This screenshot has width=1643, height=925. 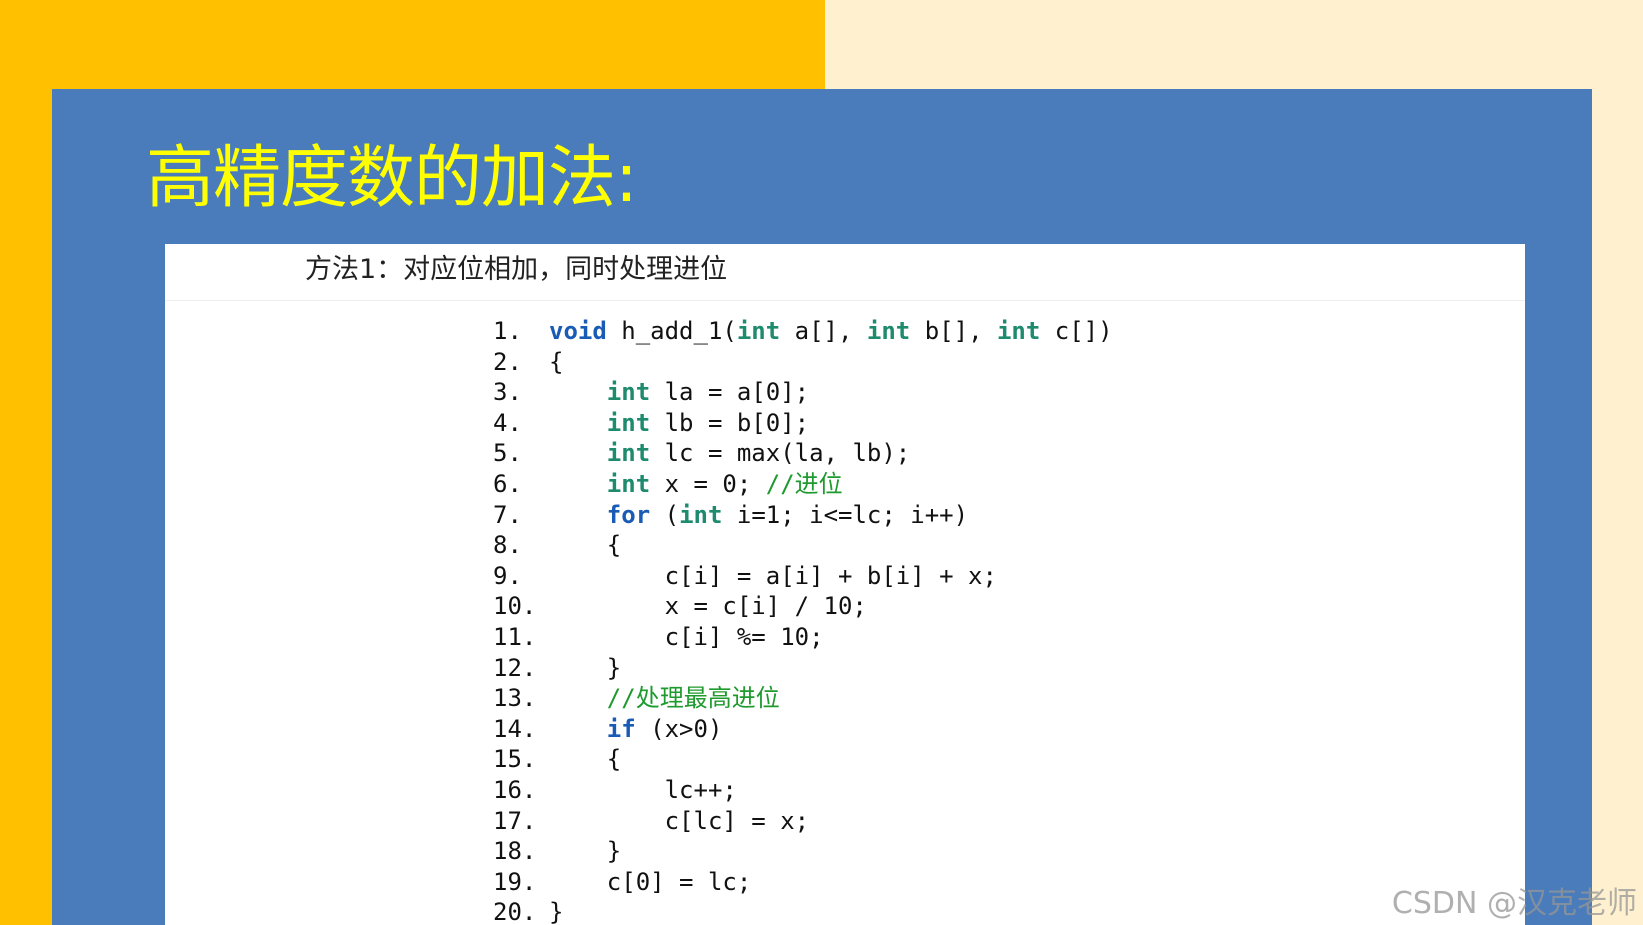 I want to click on line-number: 6., so click(x=507, y=483).